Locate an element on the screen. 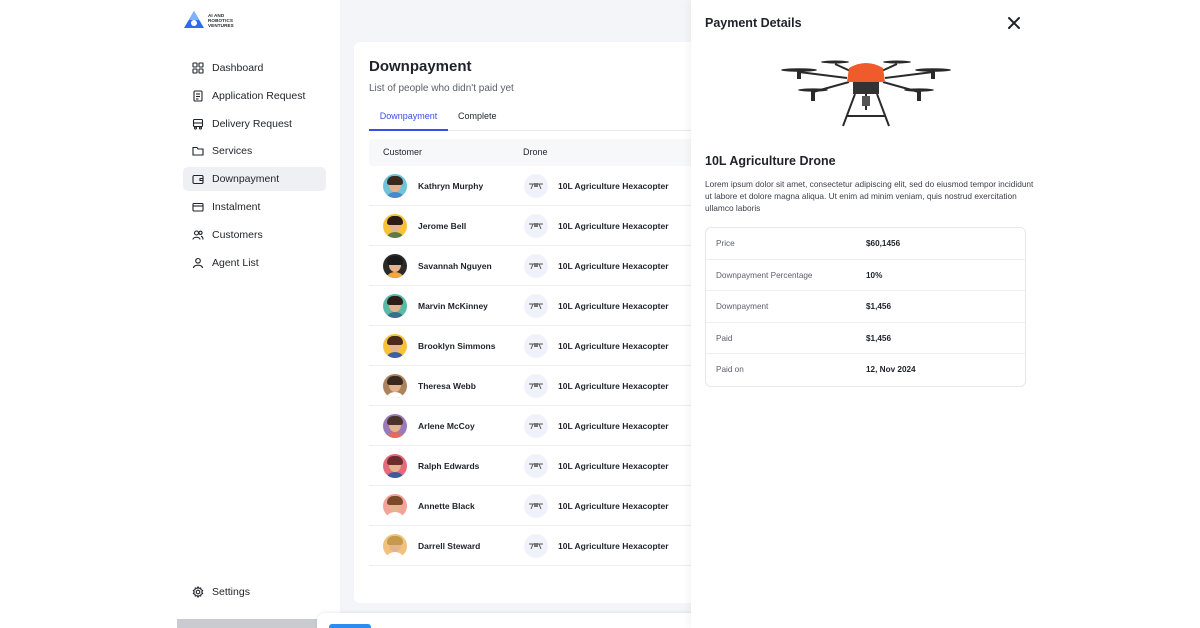  detail-label: Paid is located at coordinates (724, 338).